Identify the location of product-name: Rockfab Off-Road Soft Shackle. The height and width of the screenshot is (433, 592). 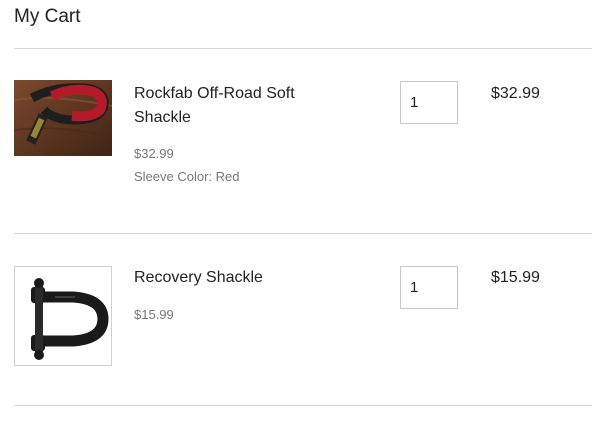
(234, 106).